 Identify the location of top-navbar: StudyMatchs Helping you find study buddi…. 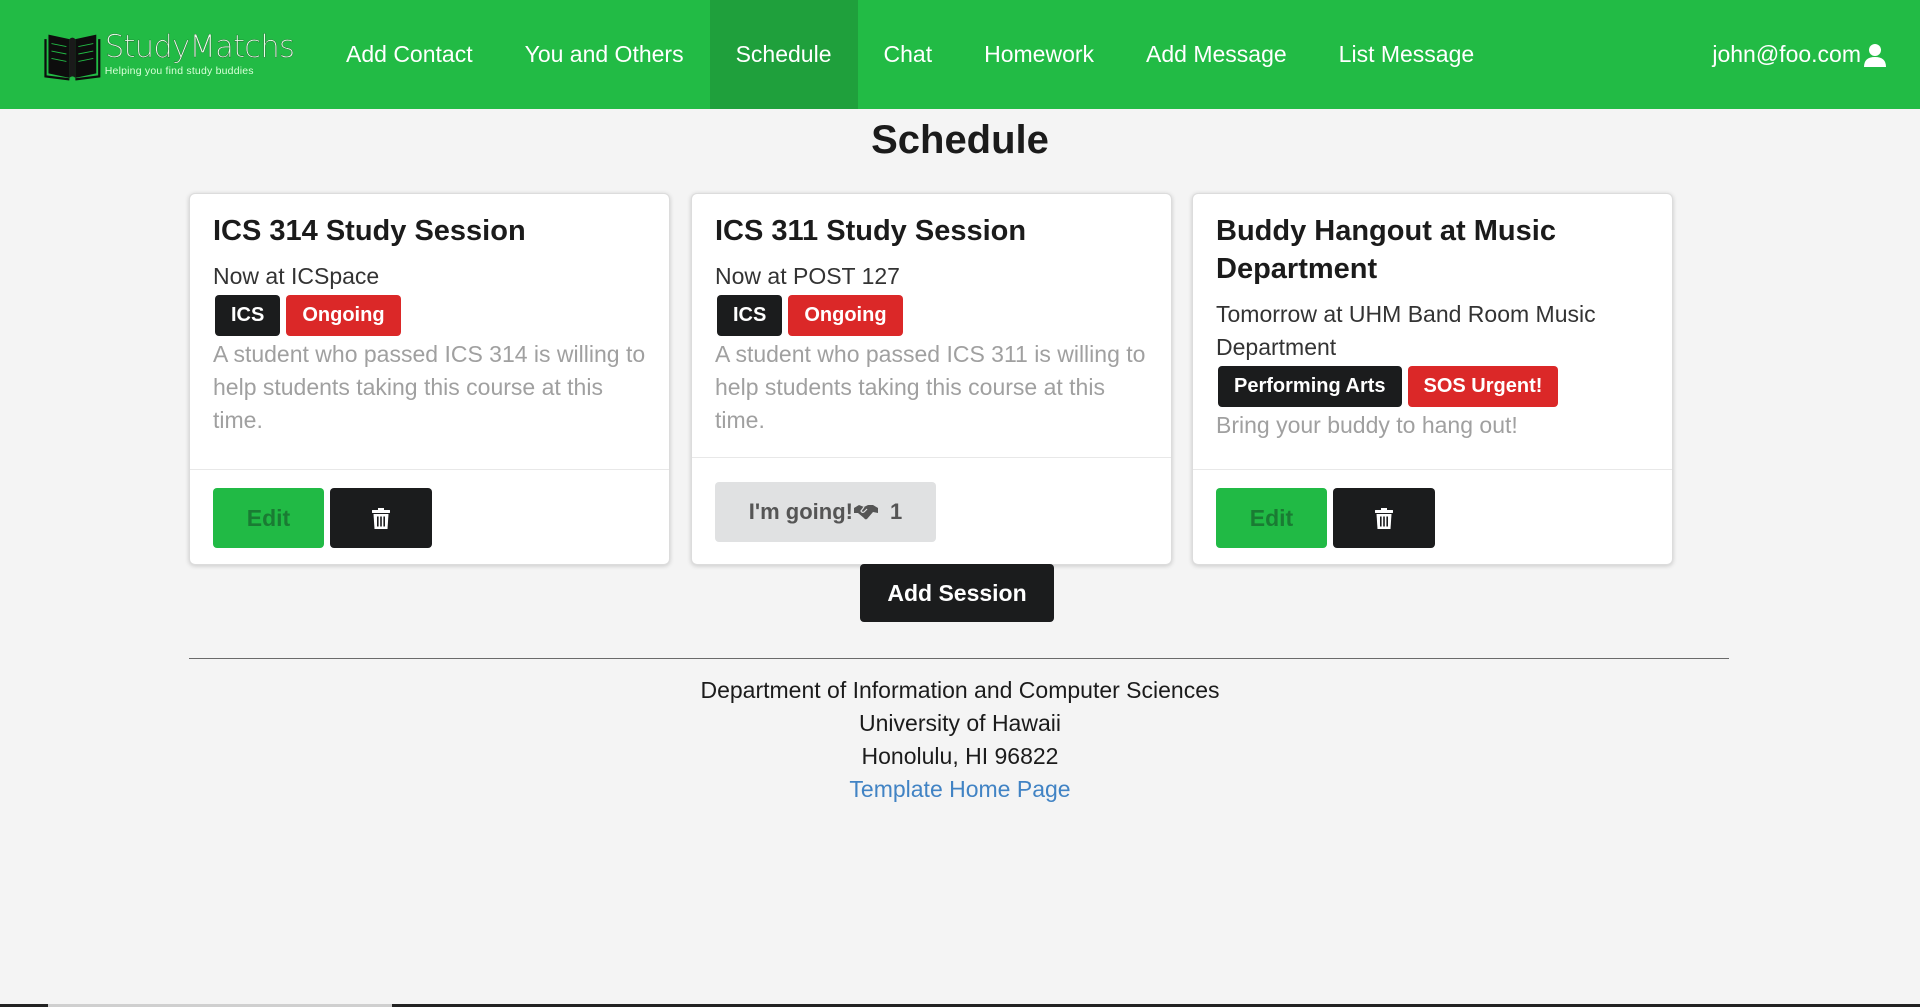
(960, 54).